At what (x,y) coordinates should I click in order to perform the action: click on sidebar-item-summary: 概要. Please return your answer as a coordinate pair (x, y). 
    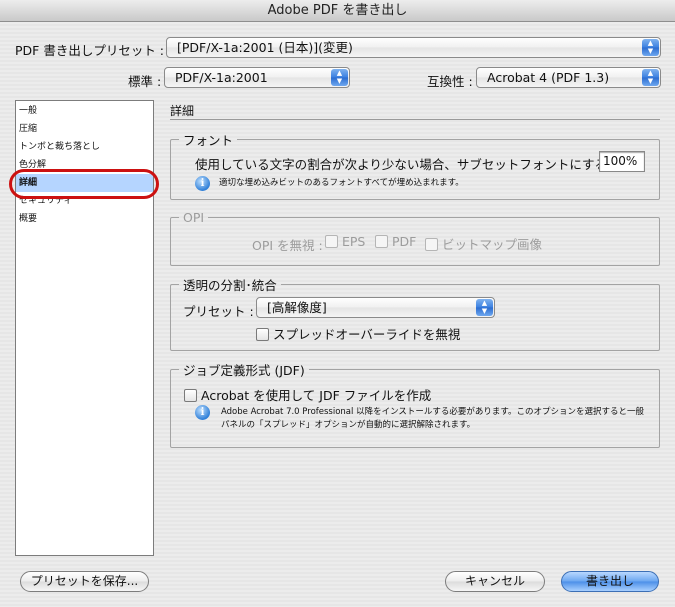
    Looking at the image, I should click on (84, 219).